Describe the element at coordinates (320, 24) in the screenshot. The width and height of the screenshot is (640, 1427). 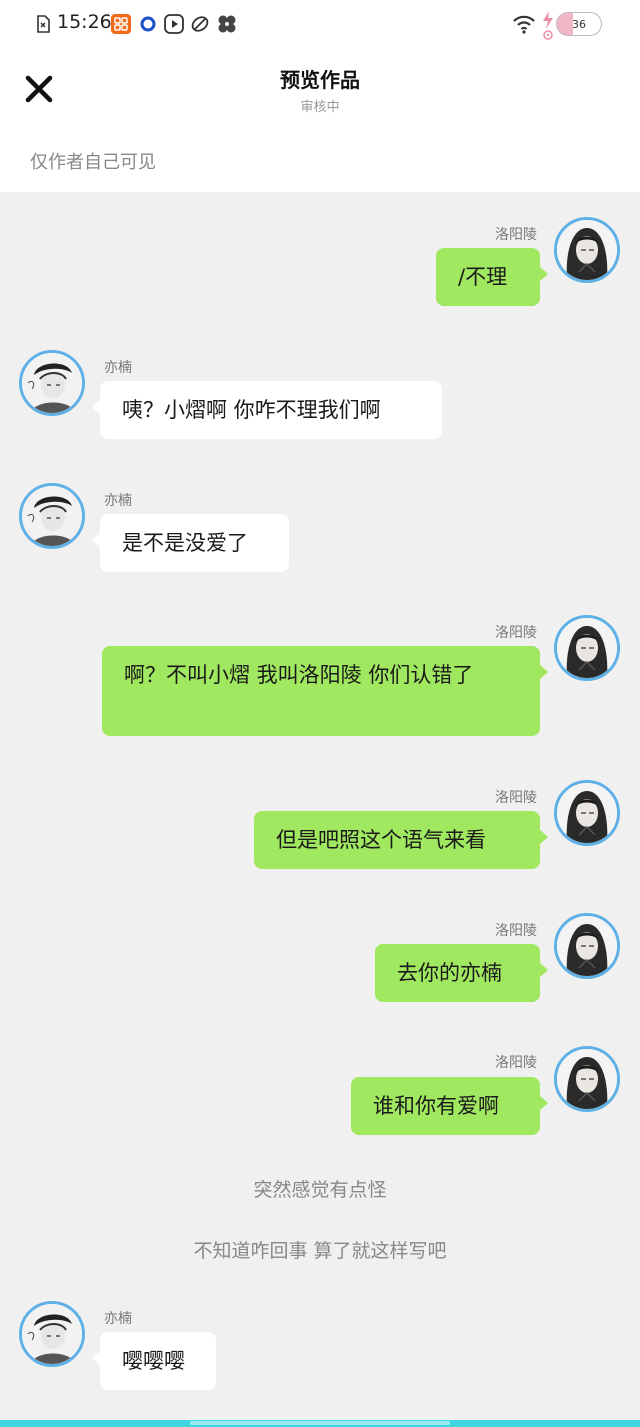
I see `status-bar: 15:26 36` at that location.